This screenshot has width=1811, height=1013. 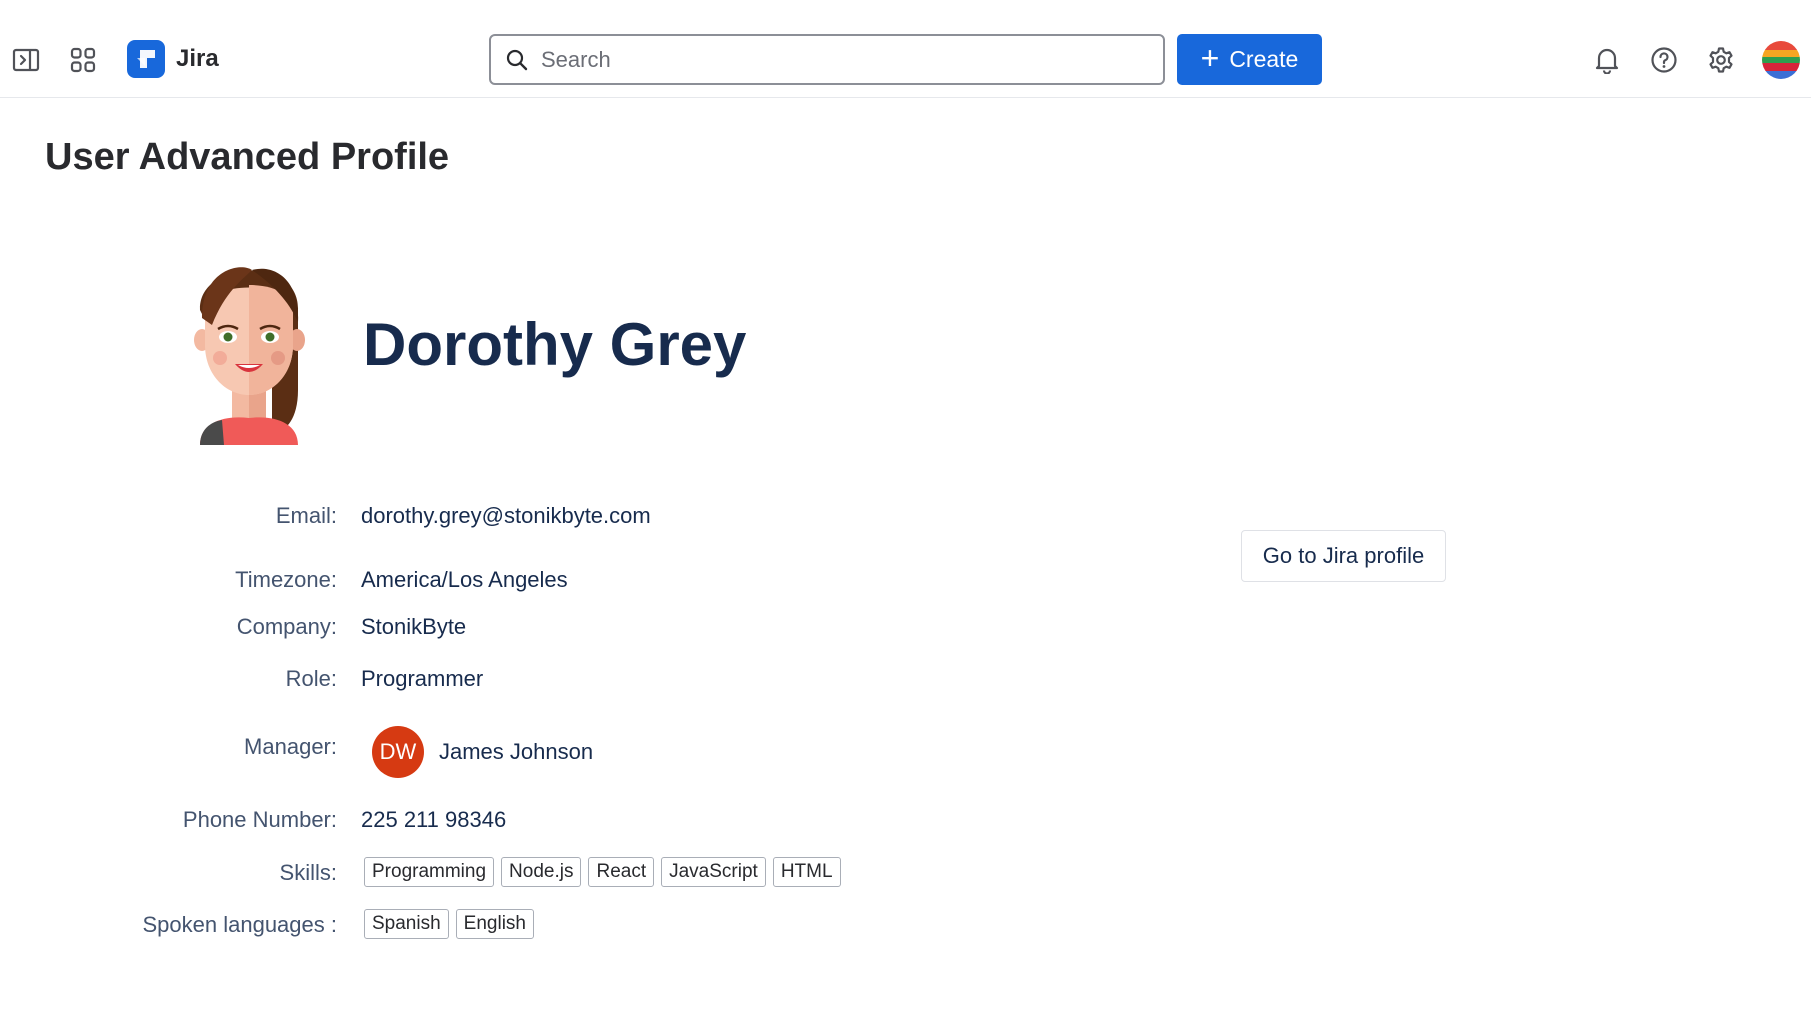 What do you see at coordinates (240, 924) in the screenshot?
I see `languages-label: Spoken languages :` at bounding box center [240, 924].